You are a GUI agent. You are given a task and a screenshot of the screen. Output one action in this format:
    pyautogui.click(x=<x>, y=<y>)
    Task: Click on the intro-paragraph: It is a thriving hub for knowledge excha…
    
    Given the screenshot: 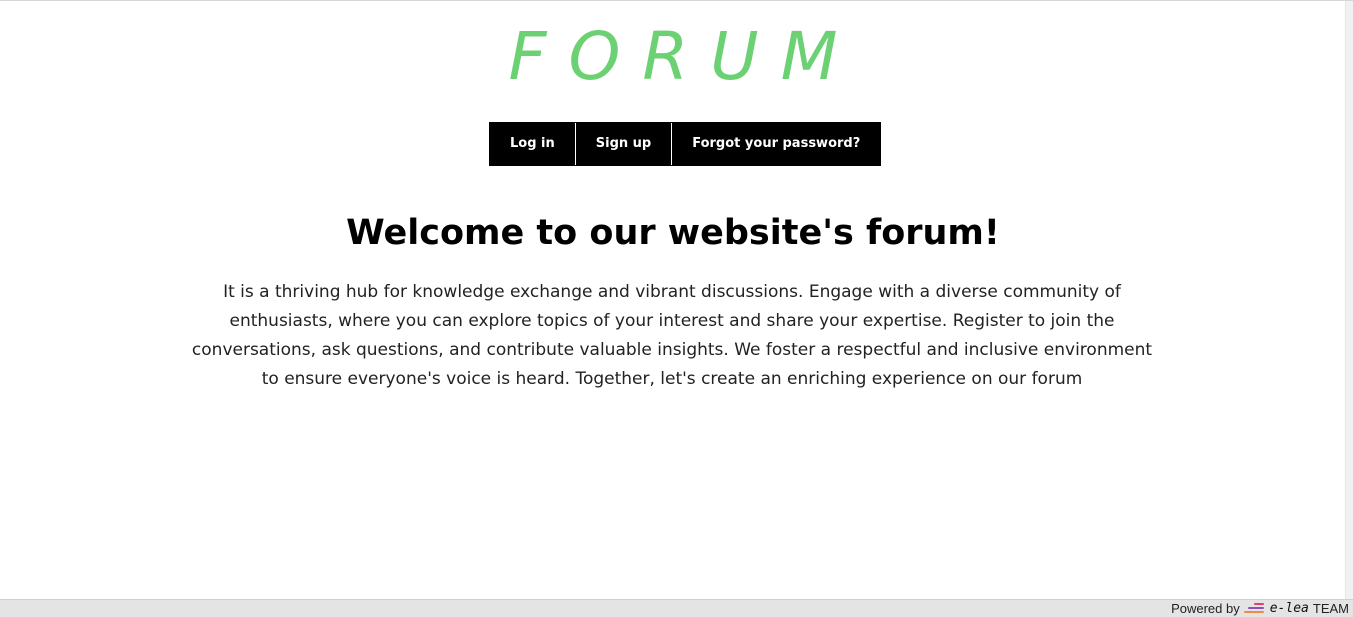 What is the action you would take?
    pyautogui.click(x=672, y=335)
    